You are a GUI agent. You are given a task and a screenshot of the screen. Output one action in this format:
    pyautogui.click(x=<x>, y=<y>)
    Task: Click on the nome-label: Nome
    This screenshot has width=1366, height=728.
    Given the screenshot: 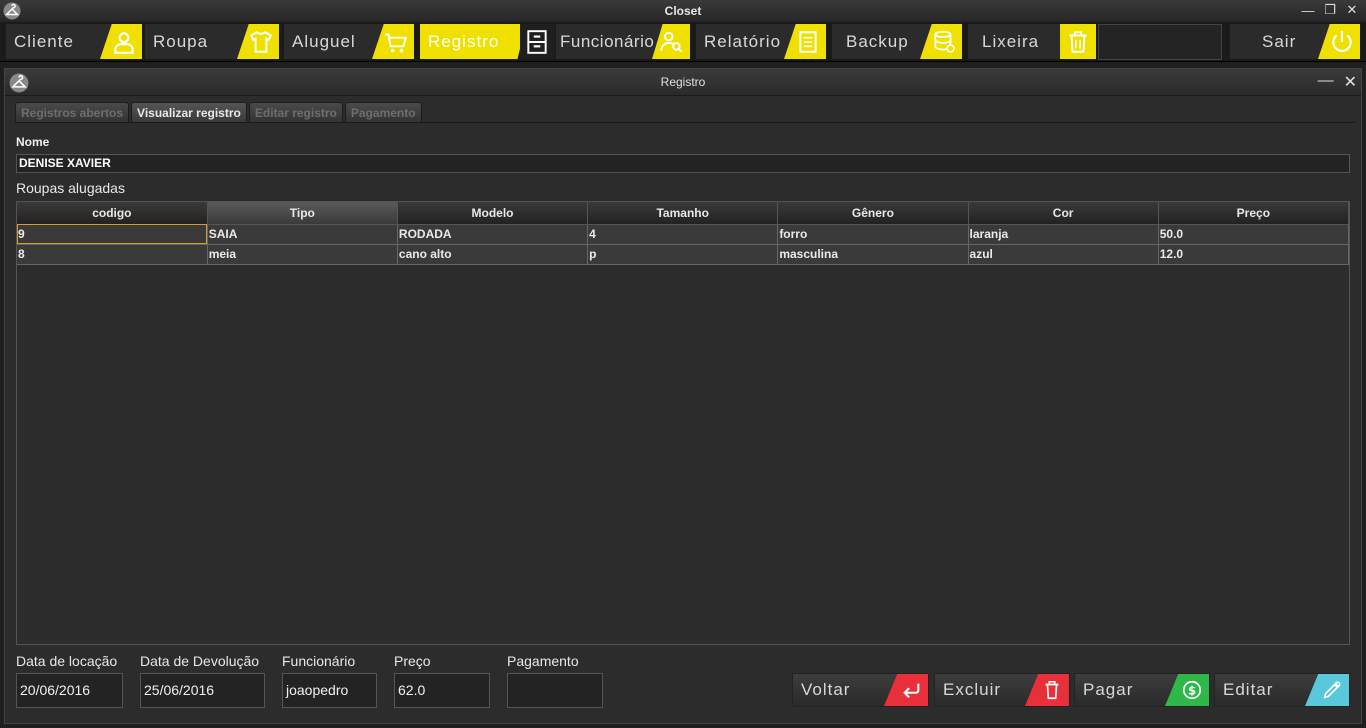 What is the action you would take?
    pyautogui.click(x=33, y=142)
    